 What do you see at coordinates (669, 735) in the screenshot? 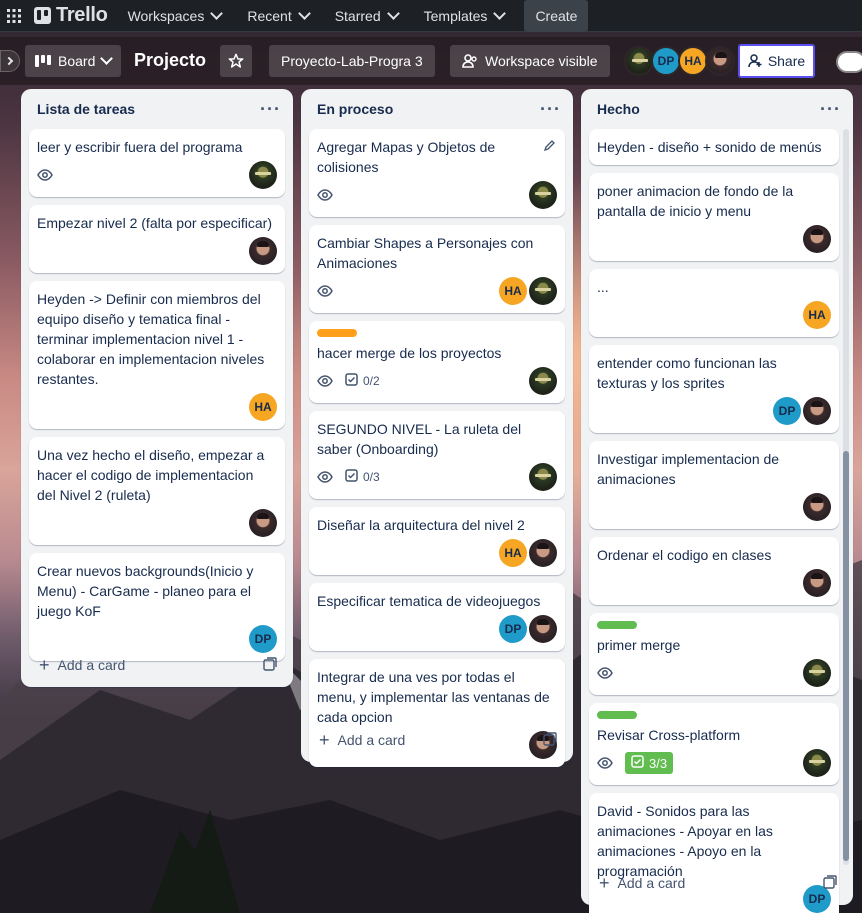
I see `card-title: Revisar Cross-platform` at bounding box center [669, 735].